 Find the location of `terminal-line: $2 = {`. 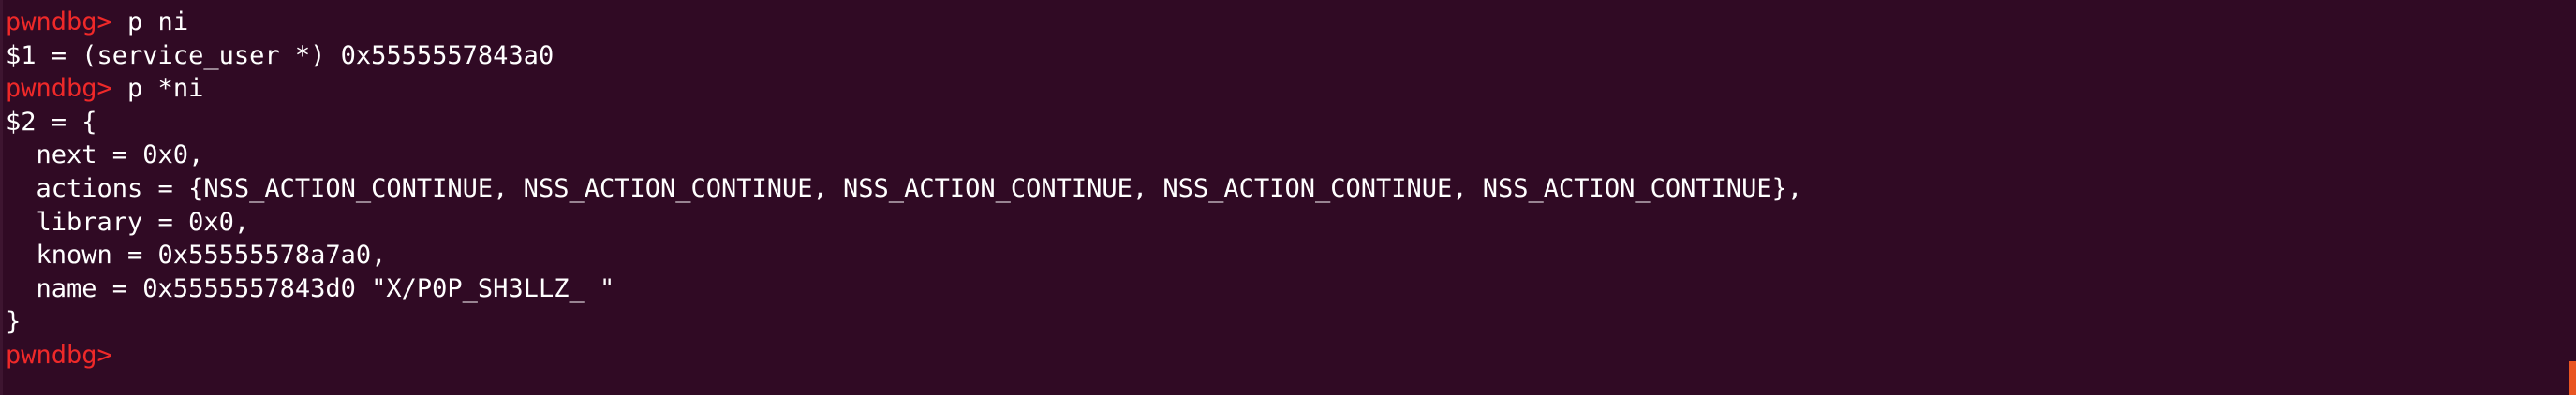

terminal-line: $2 = { is located at coordinates (1291, 122).